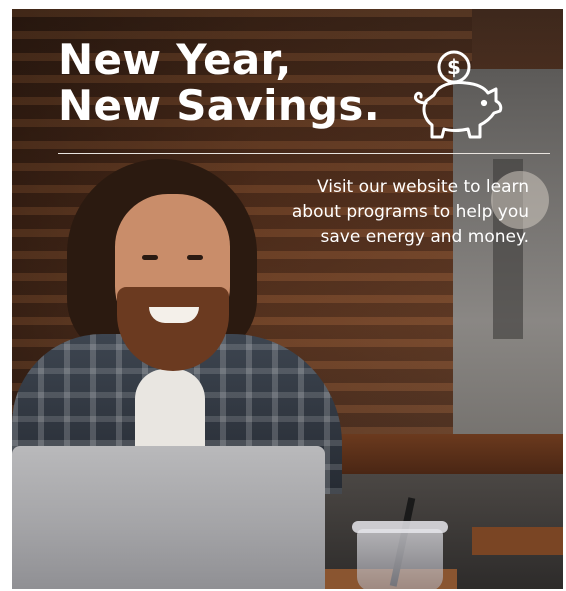 This screenshot has height=591, width=566. I want to click on piggy-bank-icon: $, so click(458, 94).